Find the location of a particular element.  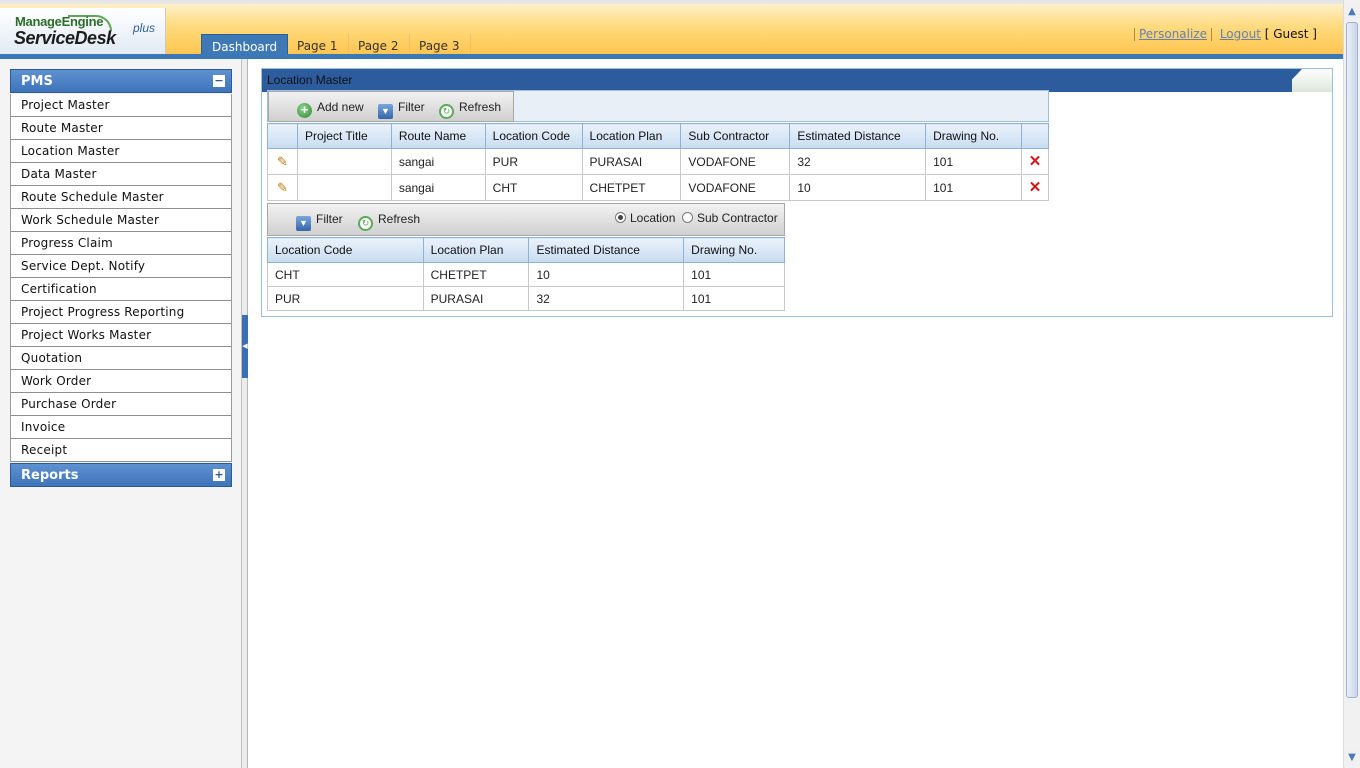

sidebar-item-quotation: Quotation is located at coordinates (121, 358).